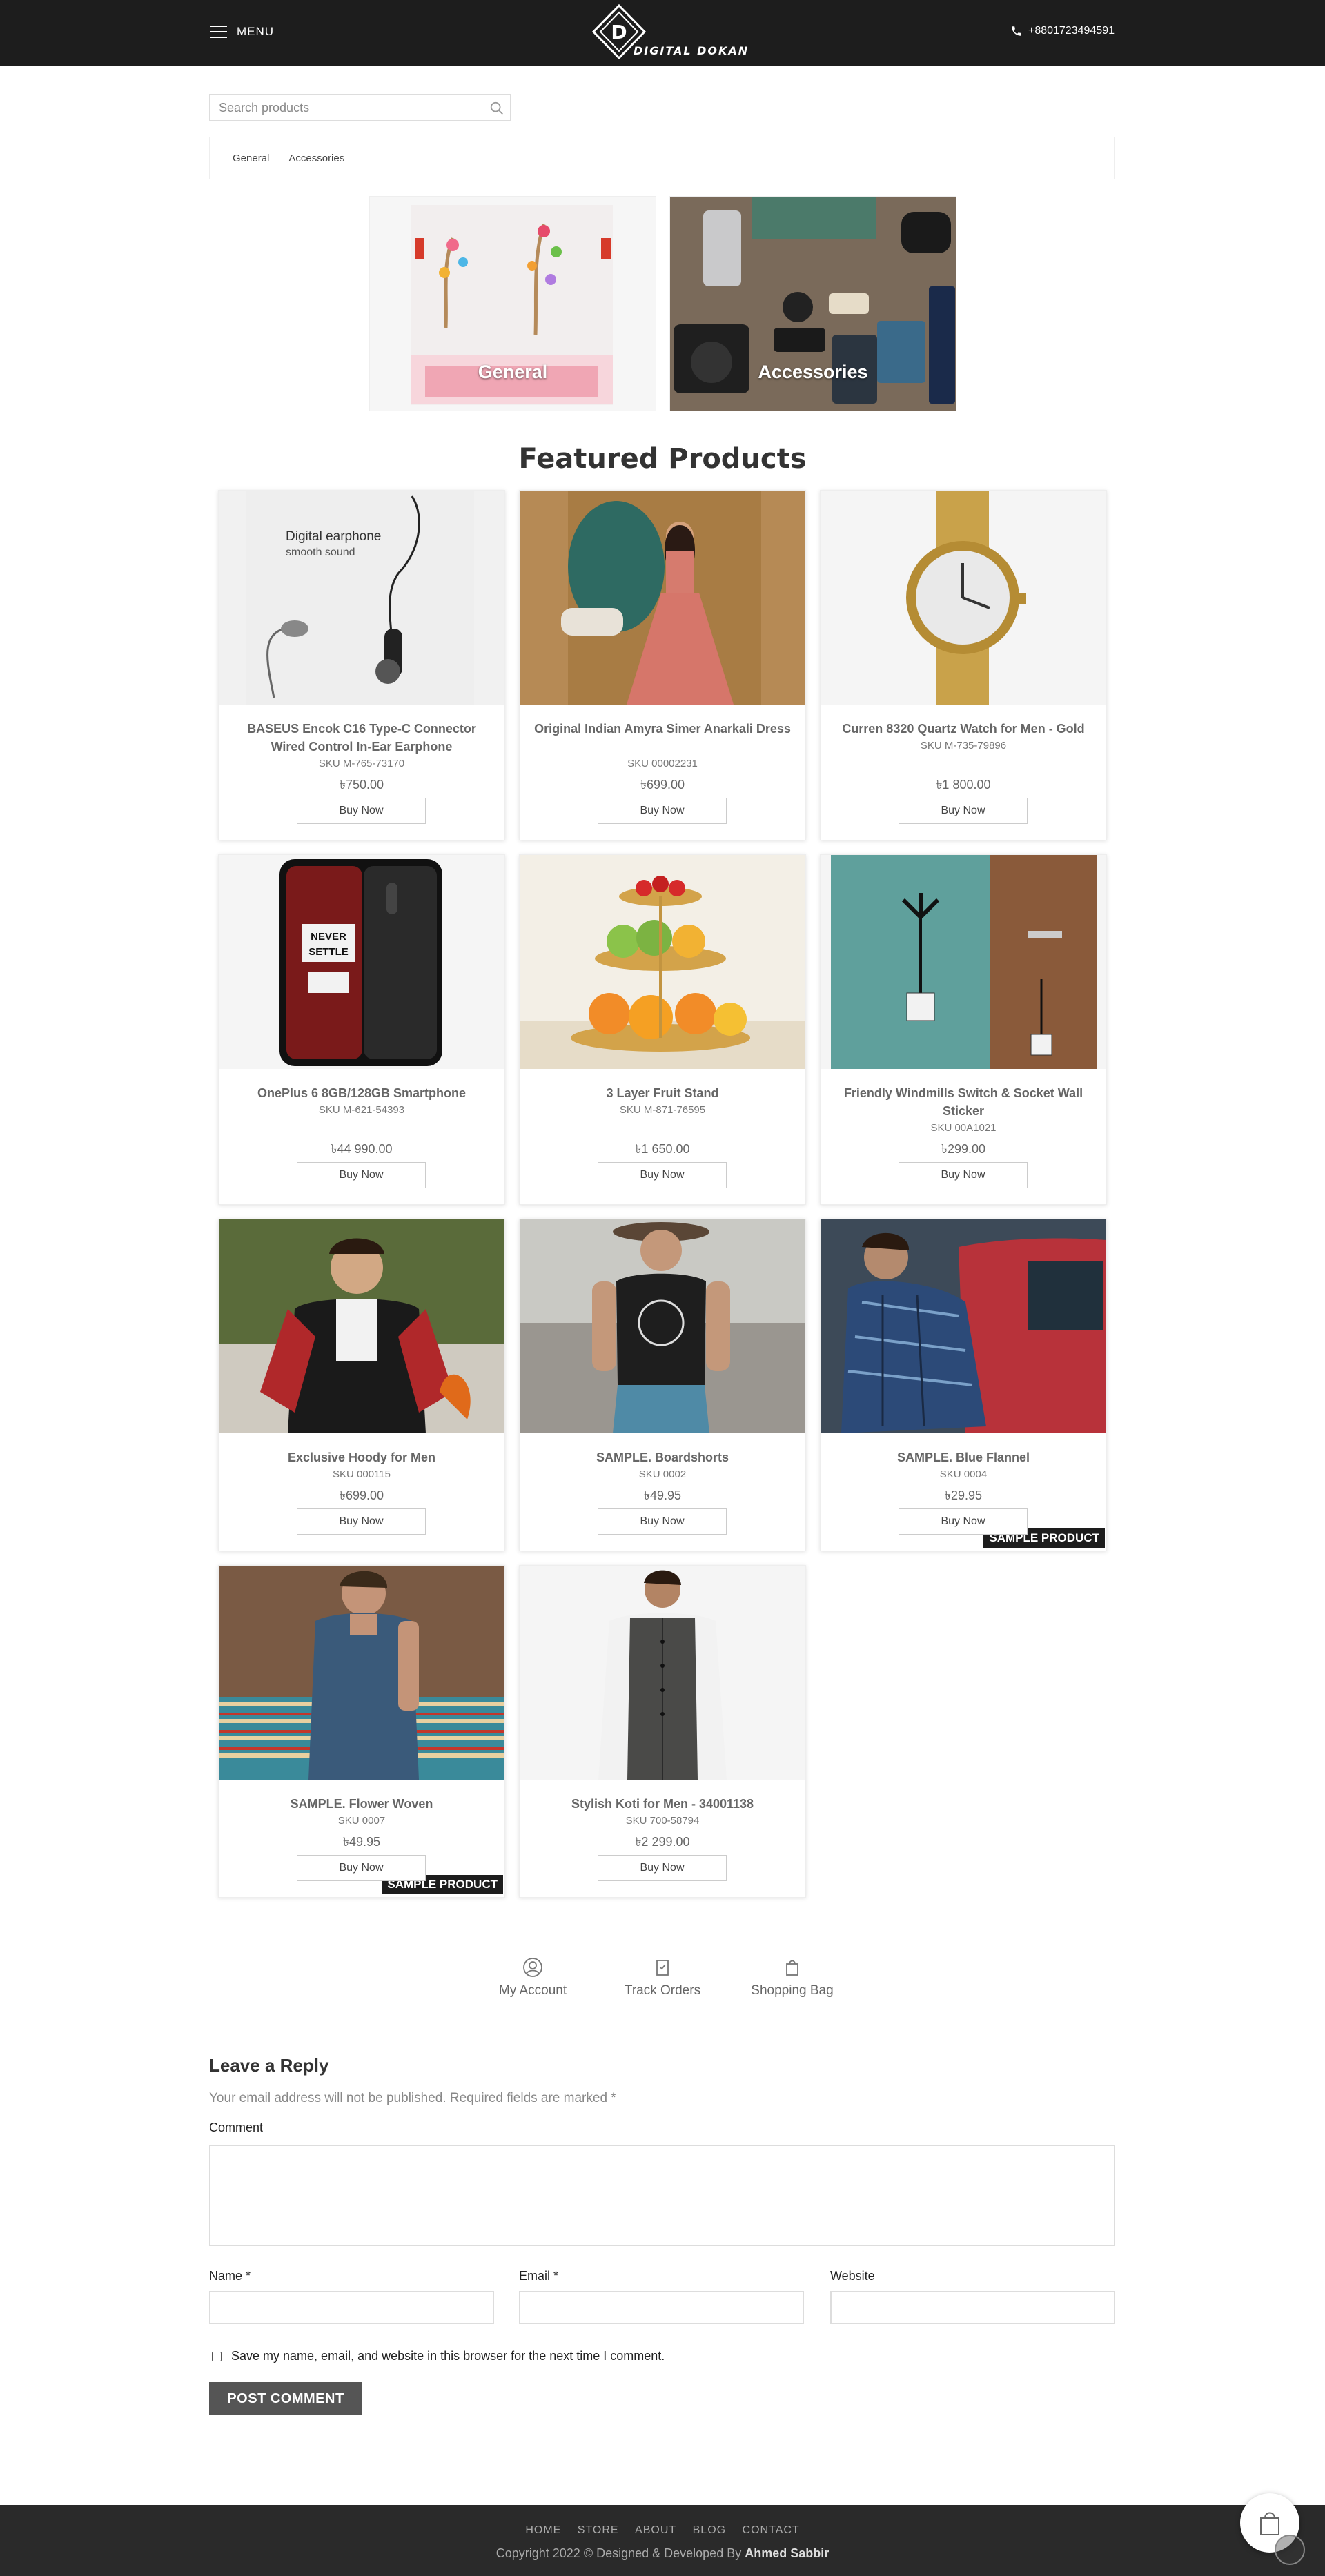 The image size is (1325, 2576). Describe the element at coordinates (792, 1990) in the screenshot. I see `shopping-bag-label: Shopping Bag` at that location.